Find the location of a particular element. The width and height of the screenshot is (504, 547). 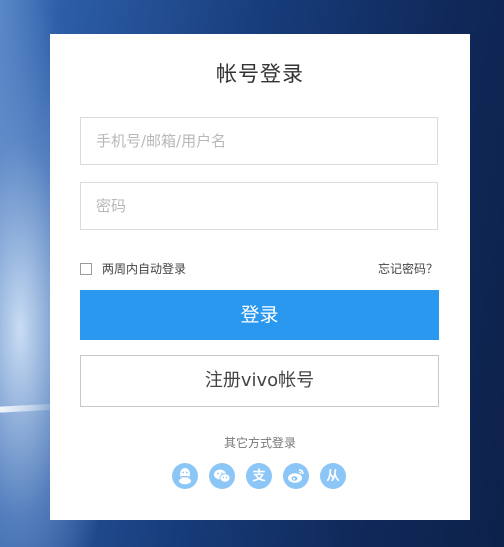

alipay-glyph: 支 is located at coordinates (259, 476).